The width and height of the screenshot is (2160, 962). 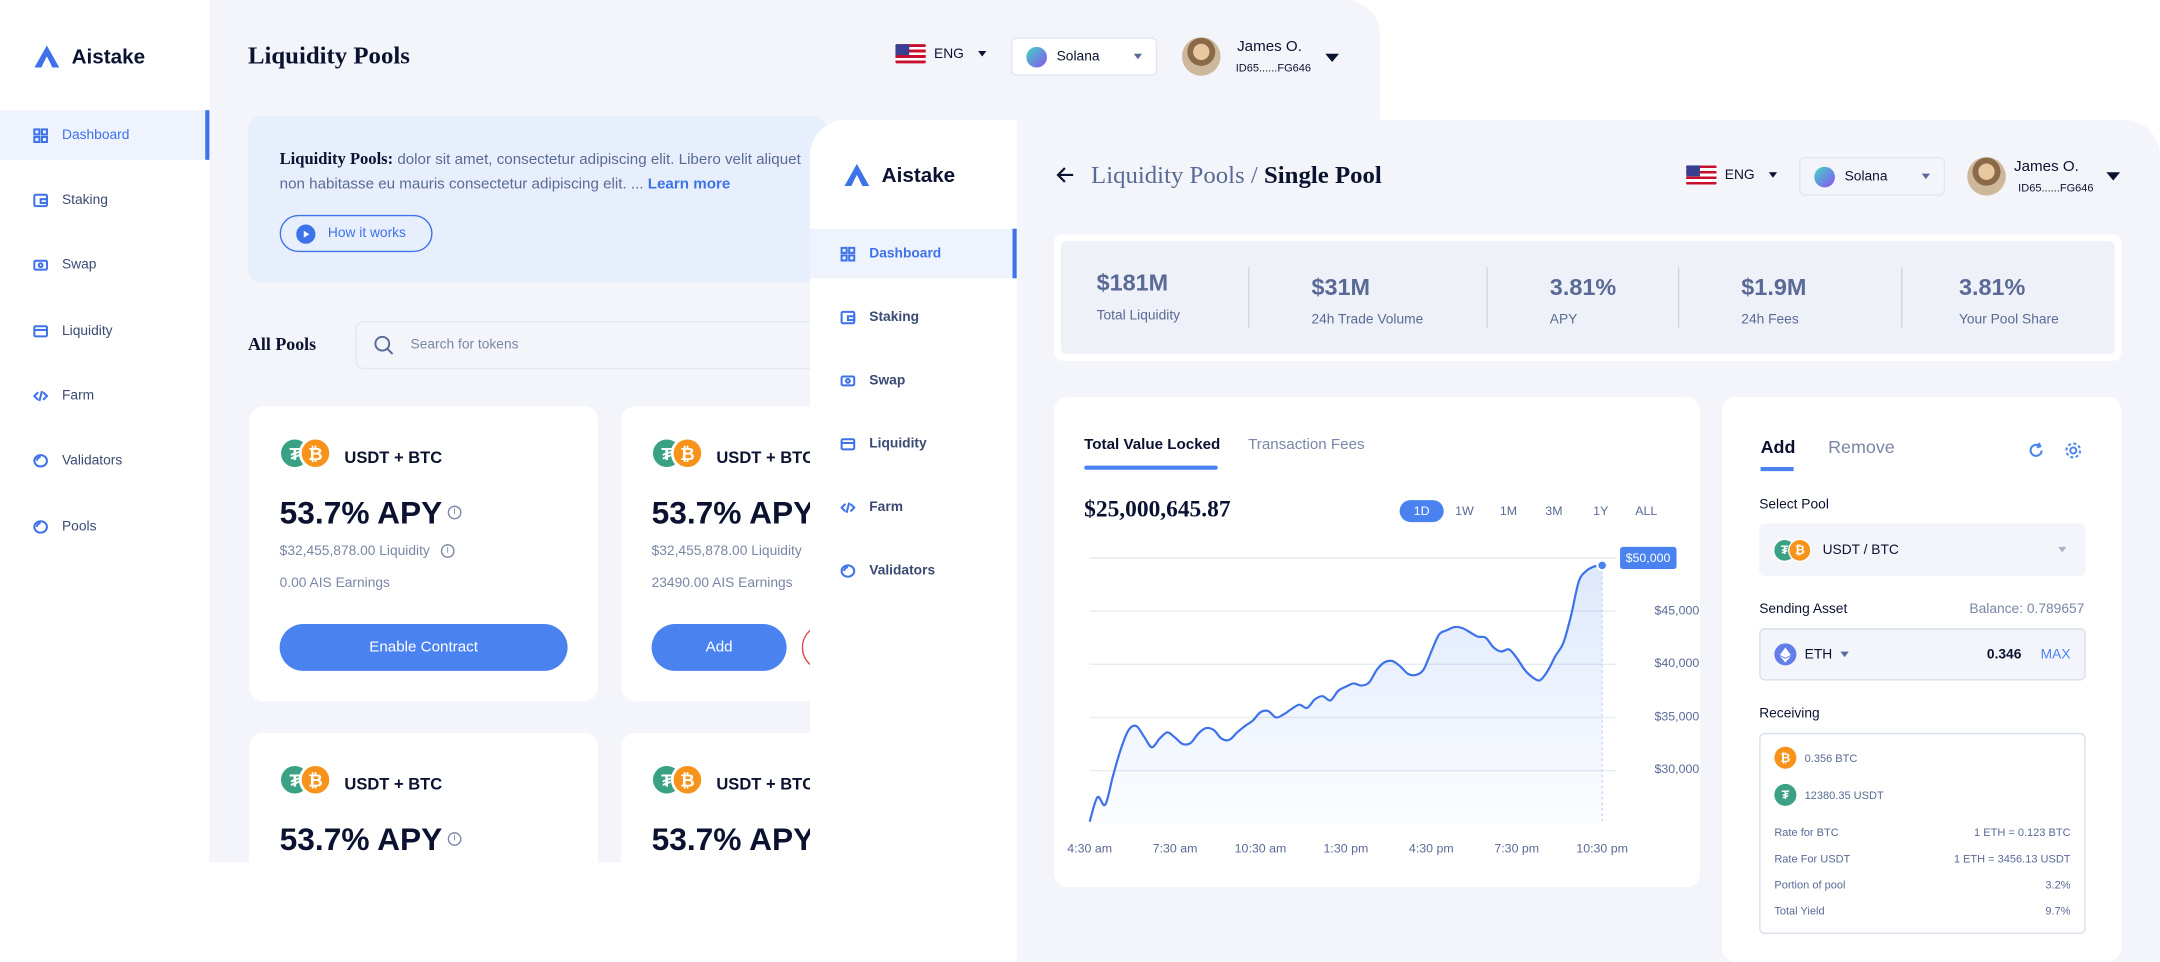 I want to click on sidebar-item-label: Farm, so click(x=78, y=395).